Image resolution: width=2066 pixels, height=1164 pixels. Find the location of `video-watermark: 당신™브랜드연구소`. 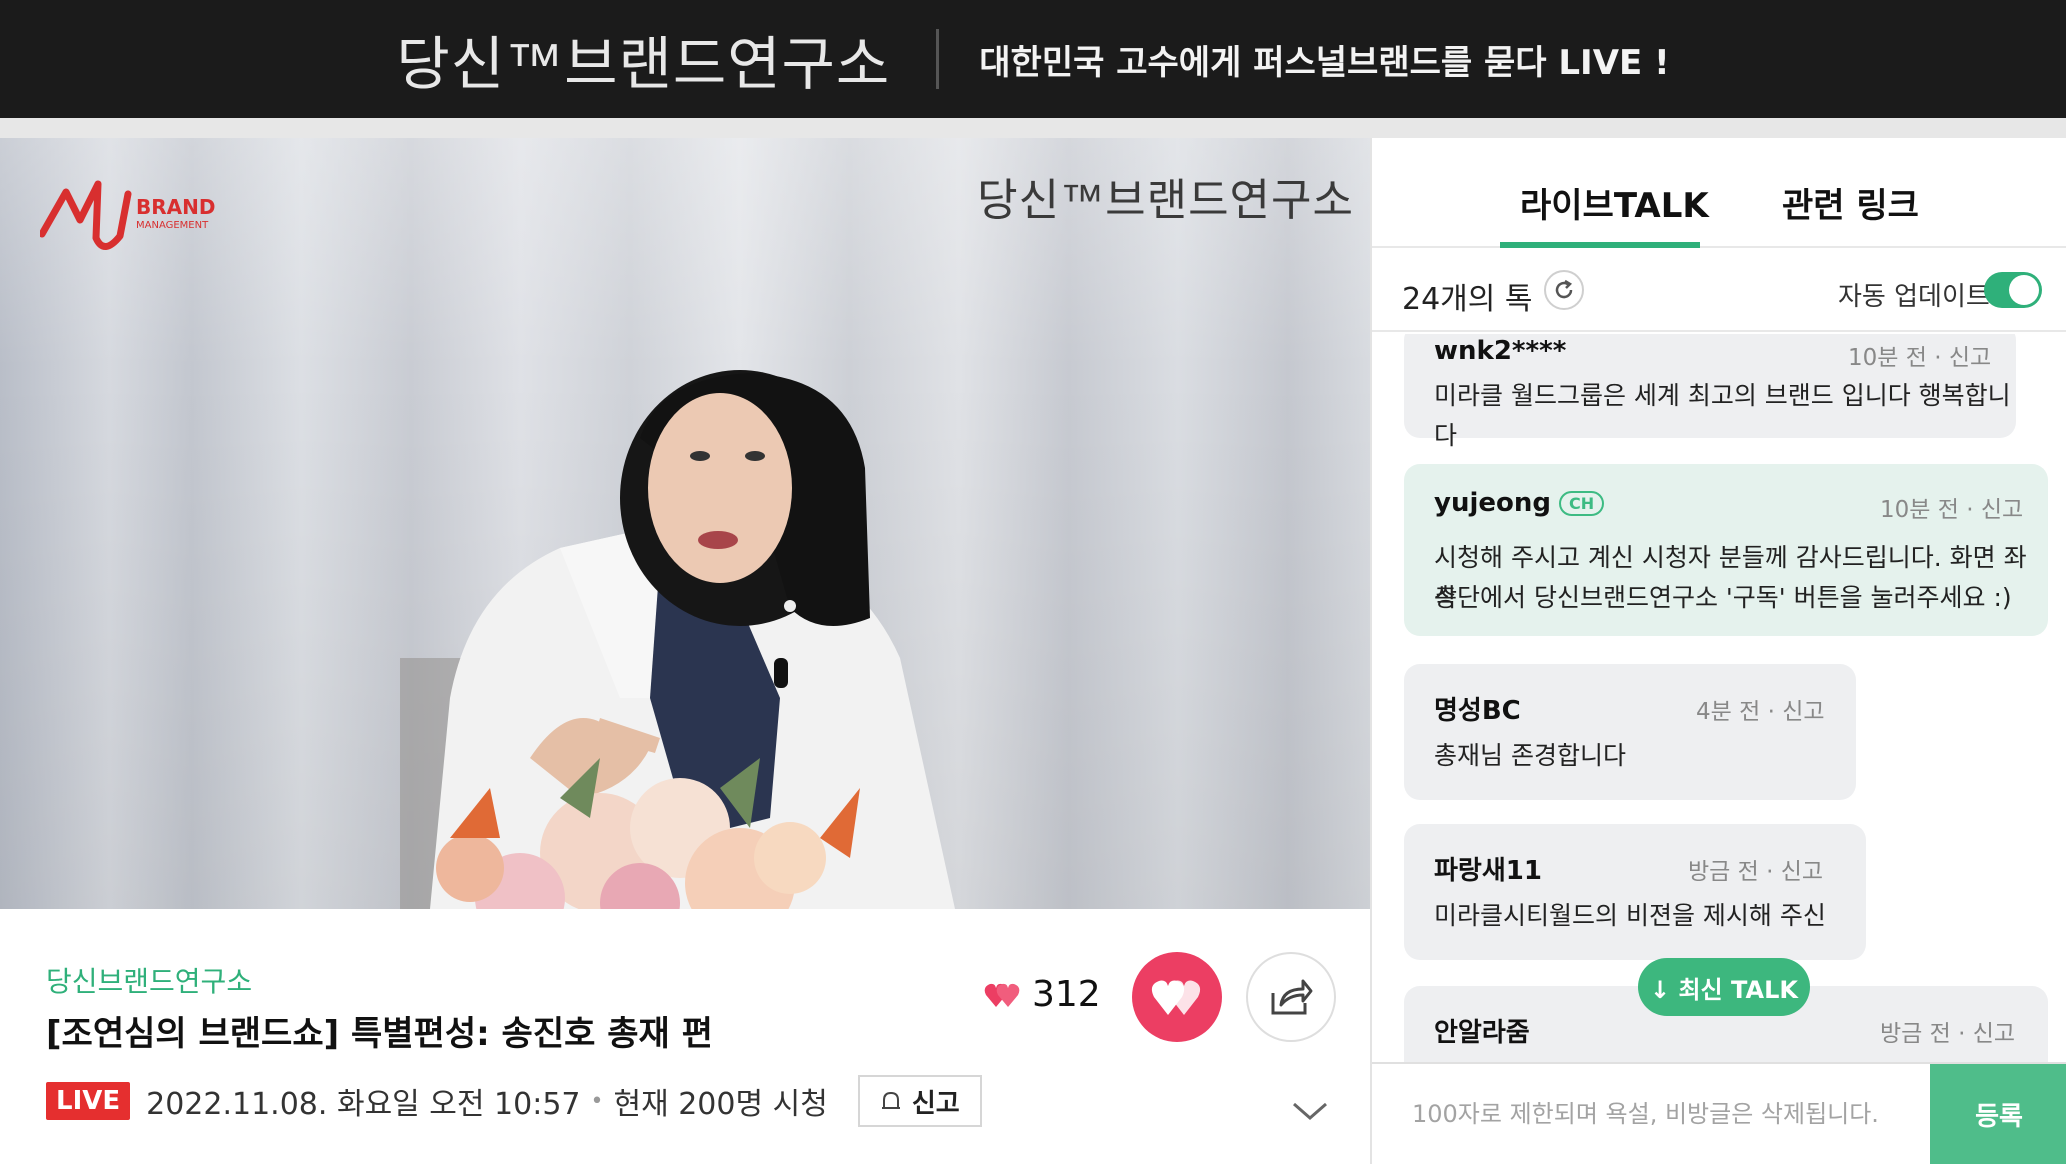

video-watermark: 당신™브랜드연구소 is located at coordinates (1165, 200).